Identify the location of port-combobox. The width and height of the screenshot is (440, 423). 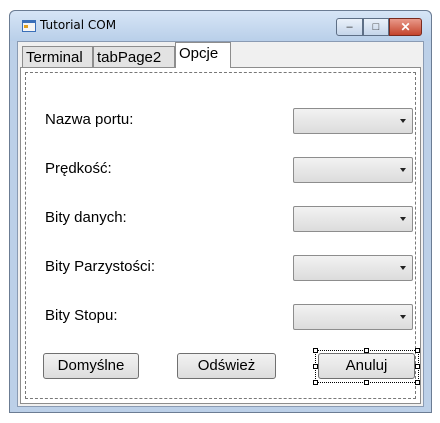
(353, 121).